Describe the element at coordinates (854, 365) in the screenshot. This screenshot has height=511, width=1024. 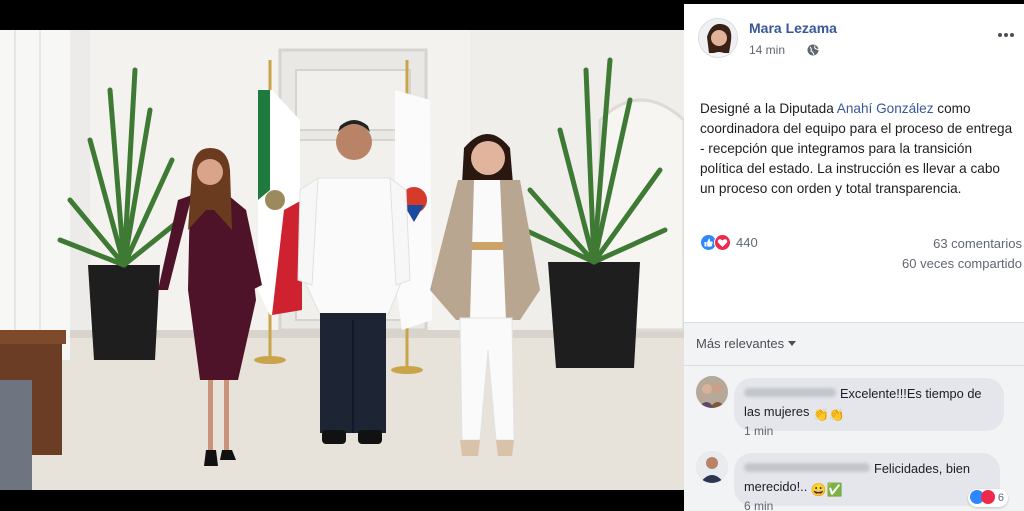
I see `divider` at that location.